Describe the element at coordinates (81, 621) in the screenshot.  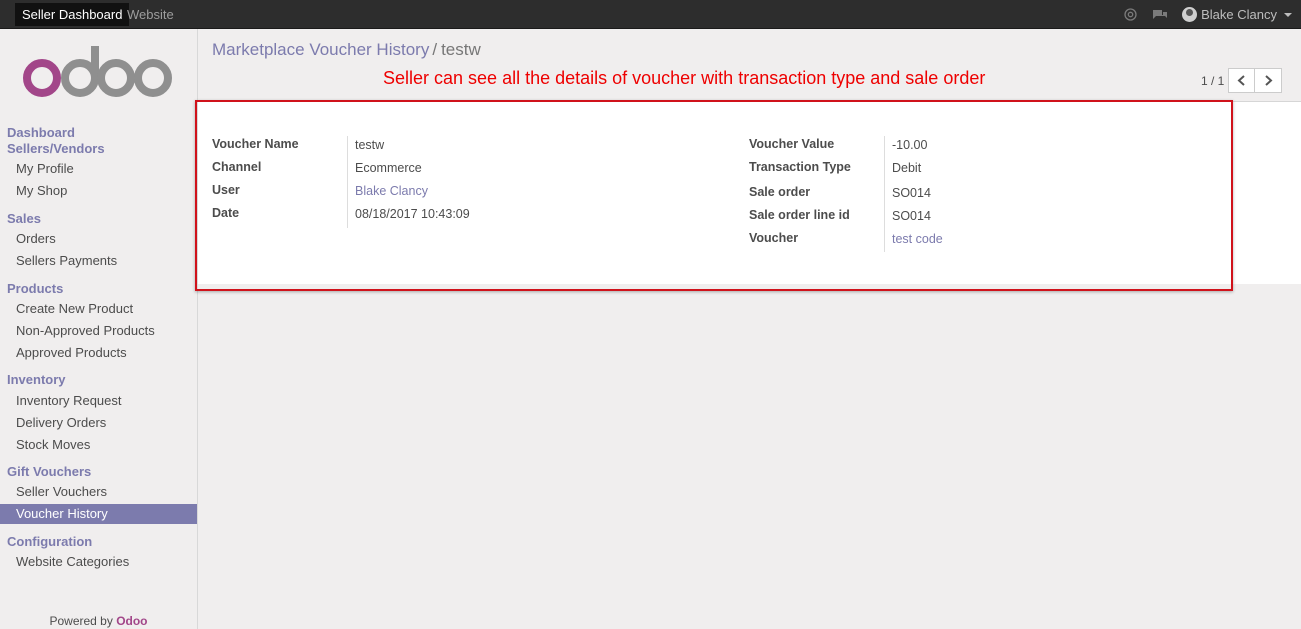
I see `powered-by-label: Powered by` at that location.